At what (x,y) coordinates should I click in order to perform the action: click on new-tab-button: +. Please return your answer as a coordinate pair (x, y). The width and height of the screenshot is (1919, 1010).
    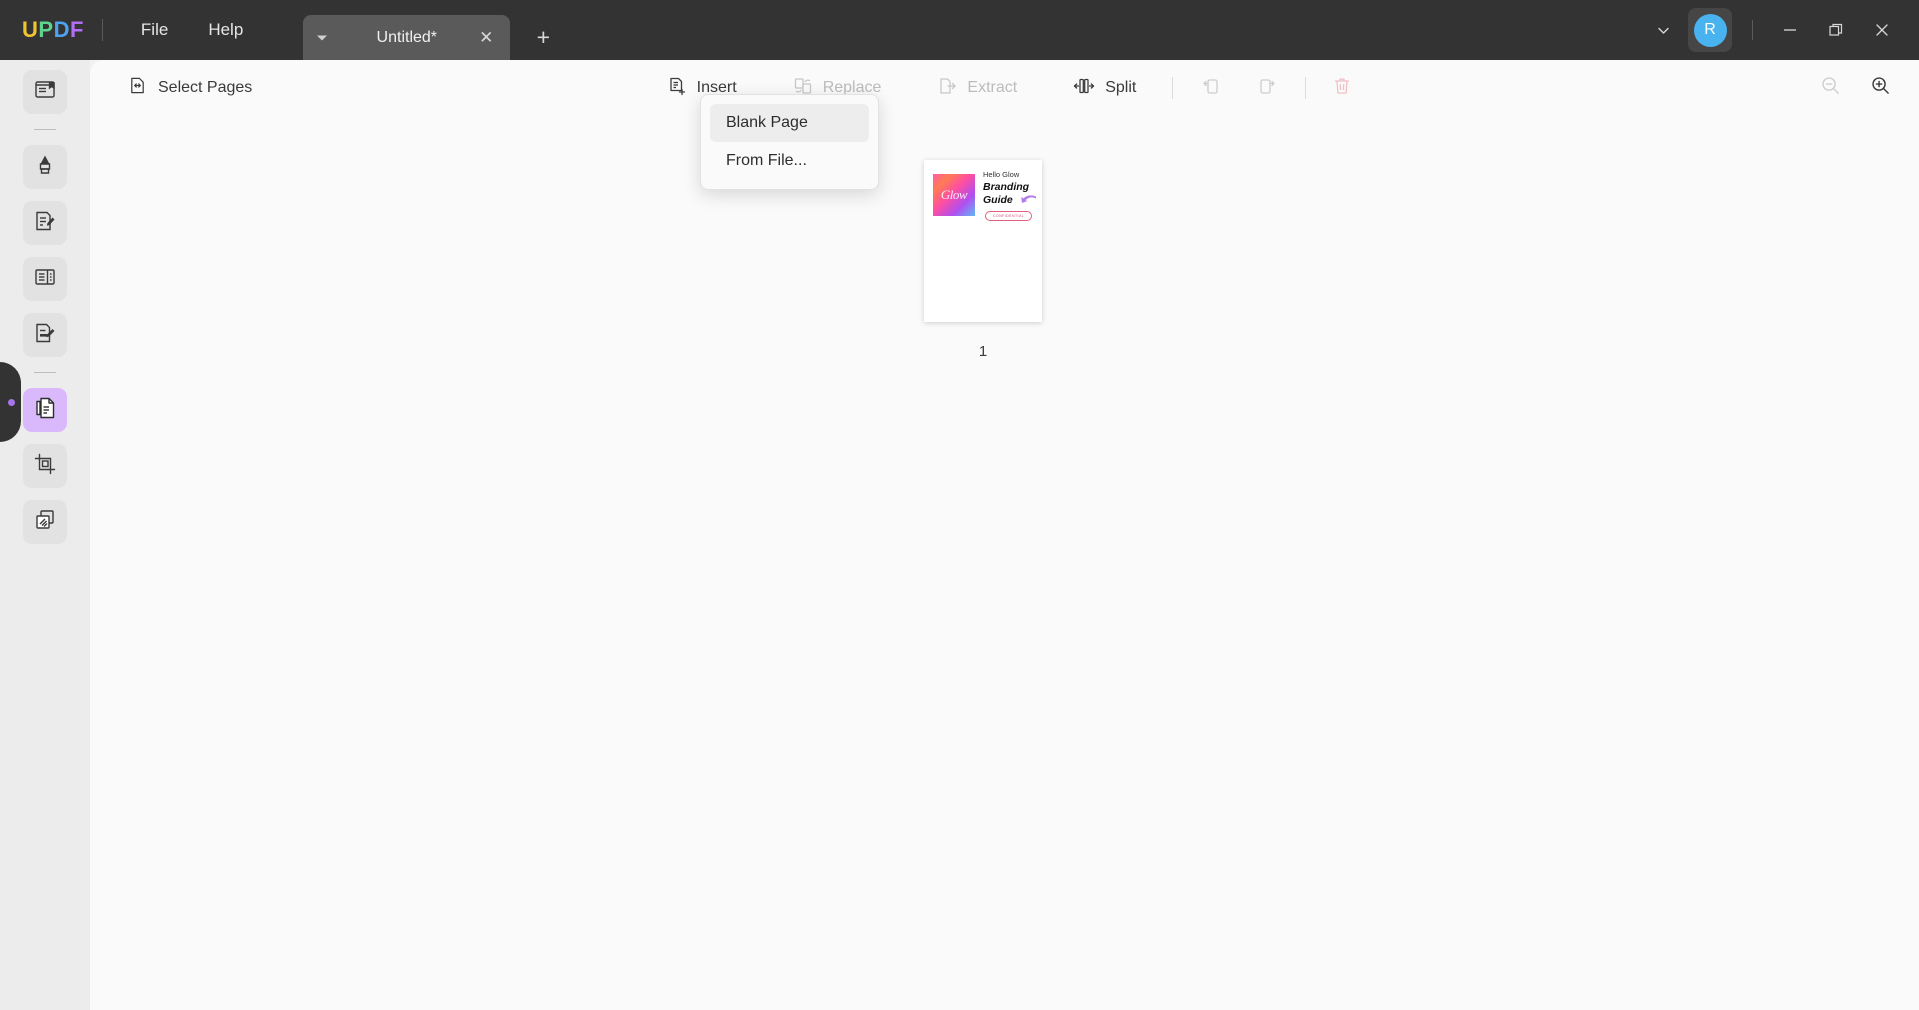
    Looking at the image, I should click on (543, 37).